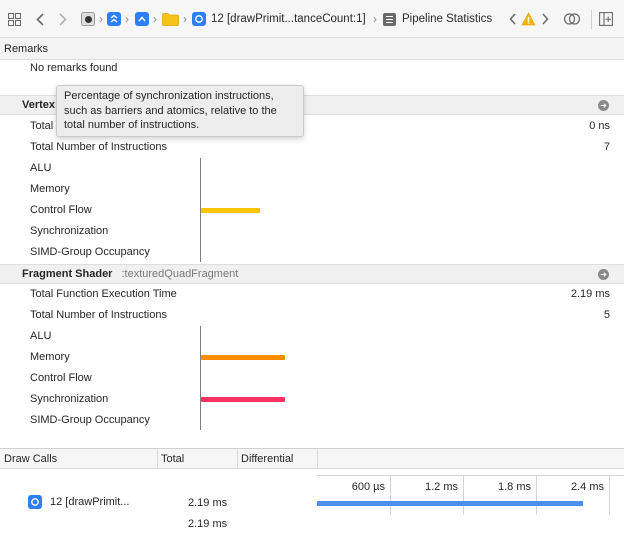 This screenshot has width=624, height=548. What do you see at coordinates (512, 19) in the screenshot?
I see `previous-issue-chevron-icon` at bounding box center [512, 19].